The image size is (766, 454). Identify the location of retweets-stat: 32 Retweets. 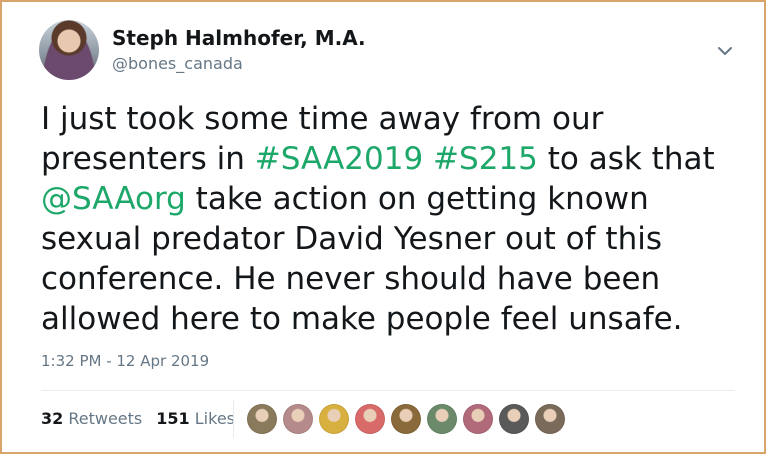
(91, 418).